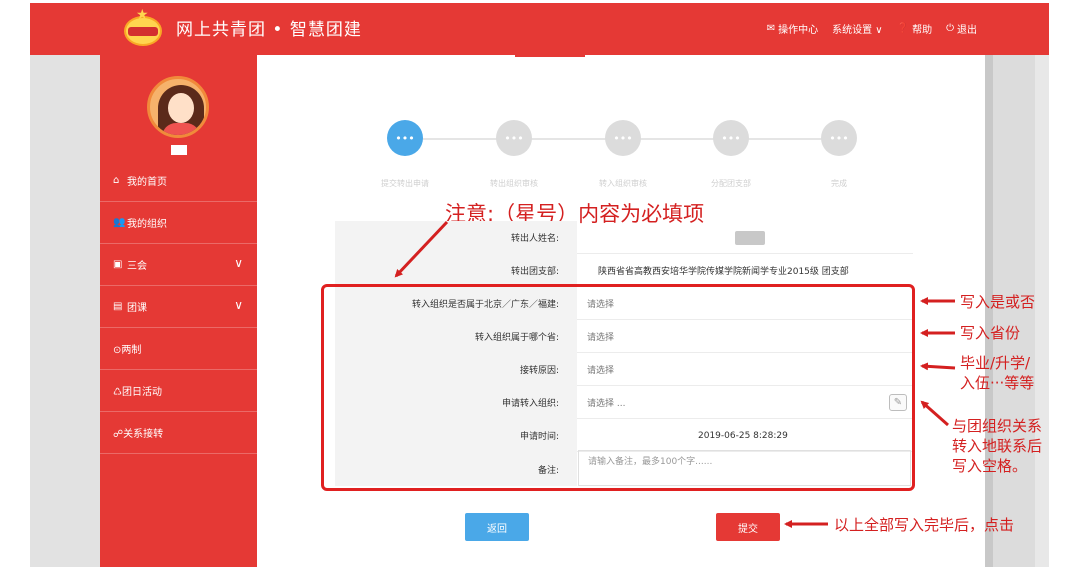 The height and width of the screenshot is (577, 1079). I want to click on nav-system-settings: 系统设置 ∨, so click(857, 28).